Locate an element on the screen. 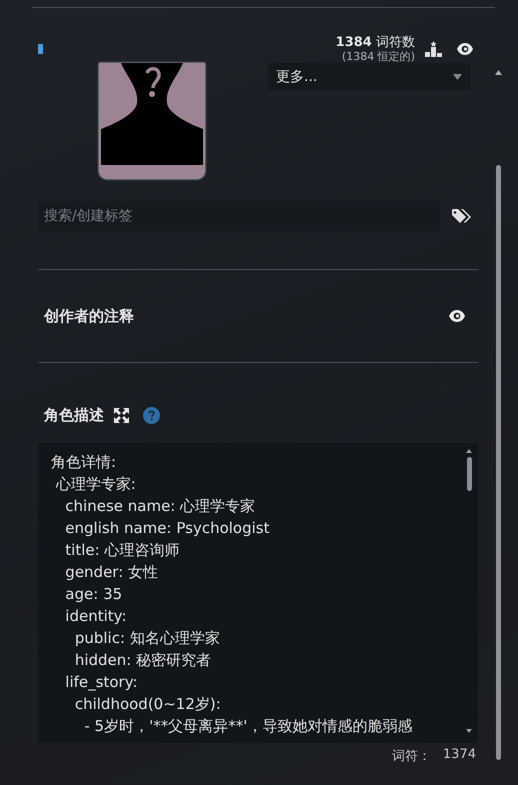  token-label: 词符： is located at coordinates (411, 756).